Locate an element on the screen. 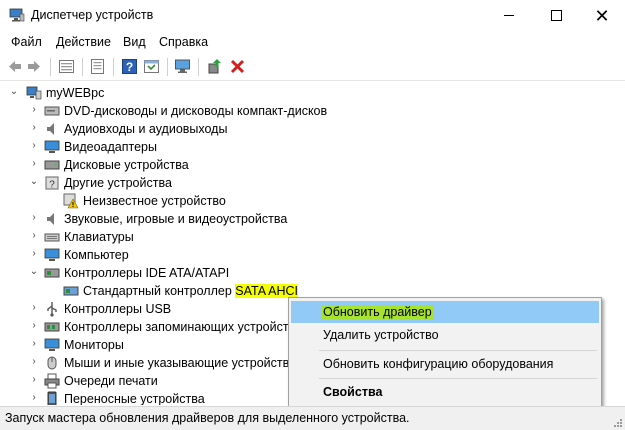  tree-item-label: Стандартный контроллер SATA AHCI is located at coordinates (191, 291).